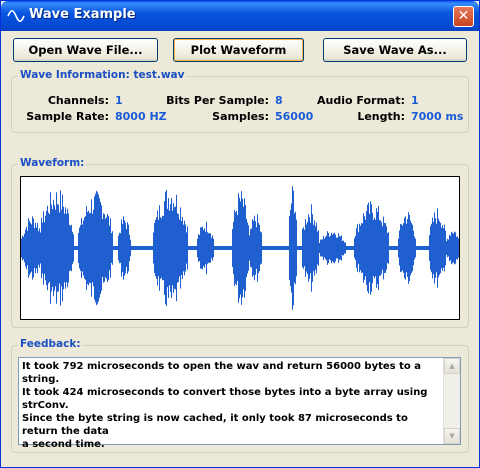 This screenshot has width=480, height=468. What do you see at coordinates (78, 100) in the screenshot?
I see `channels-label: Channels:` at bounding box center [78, 100].